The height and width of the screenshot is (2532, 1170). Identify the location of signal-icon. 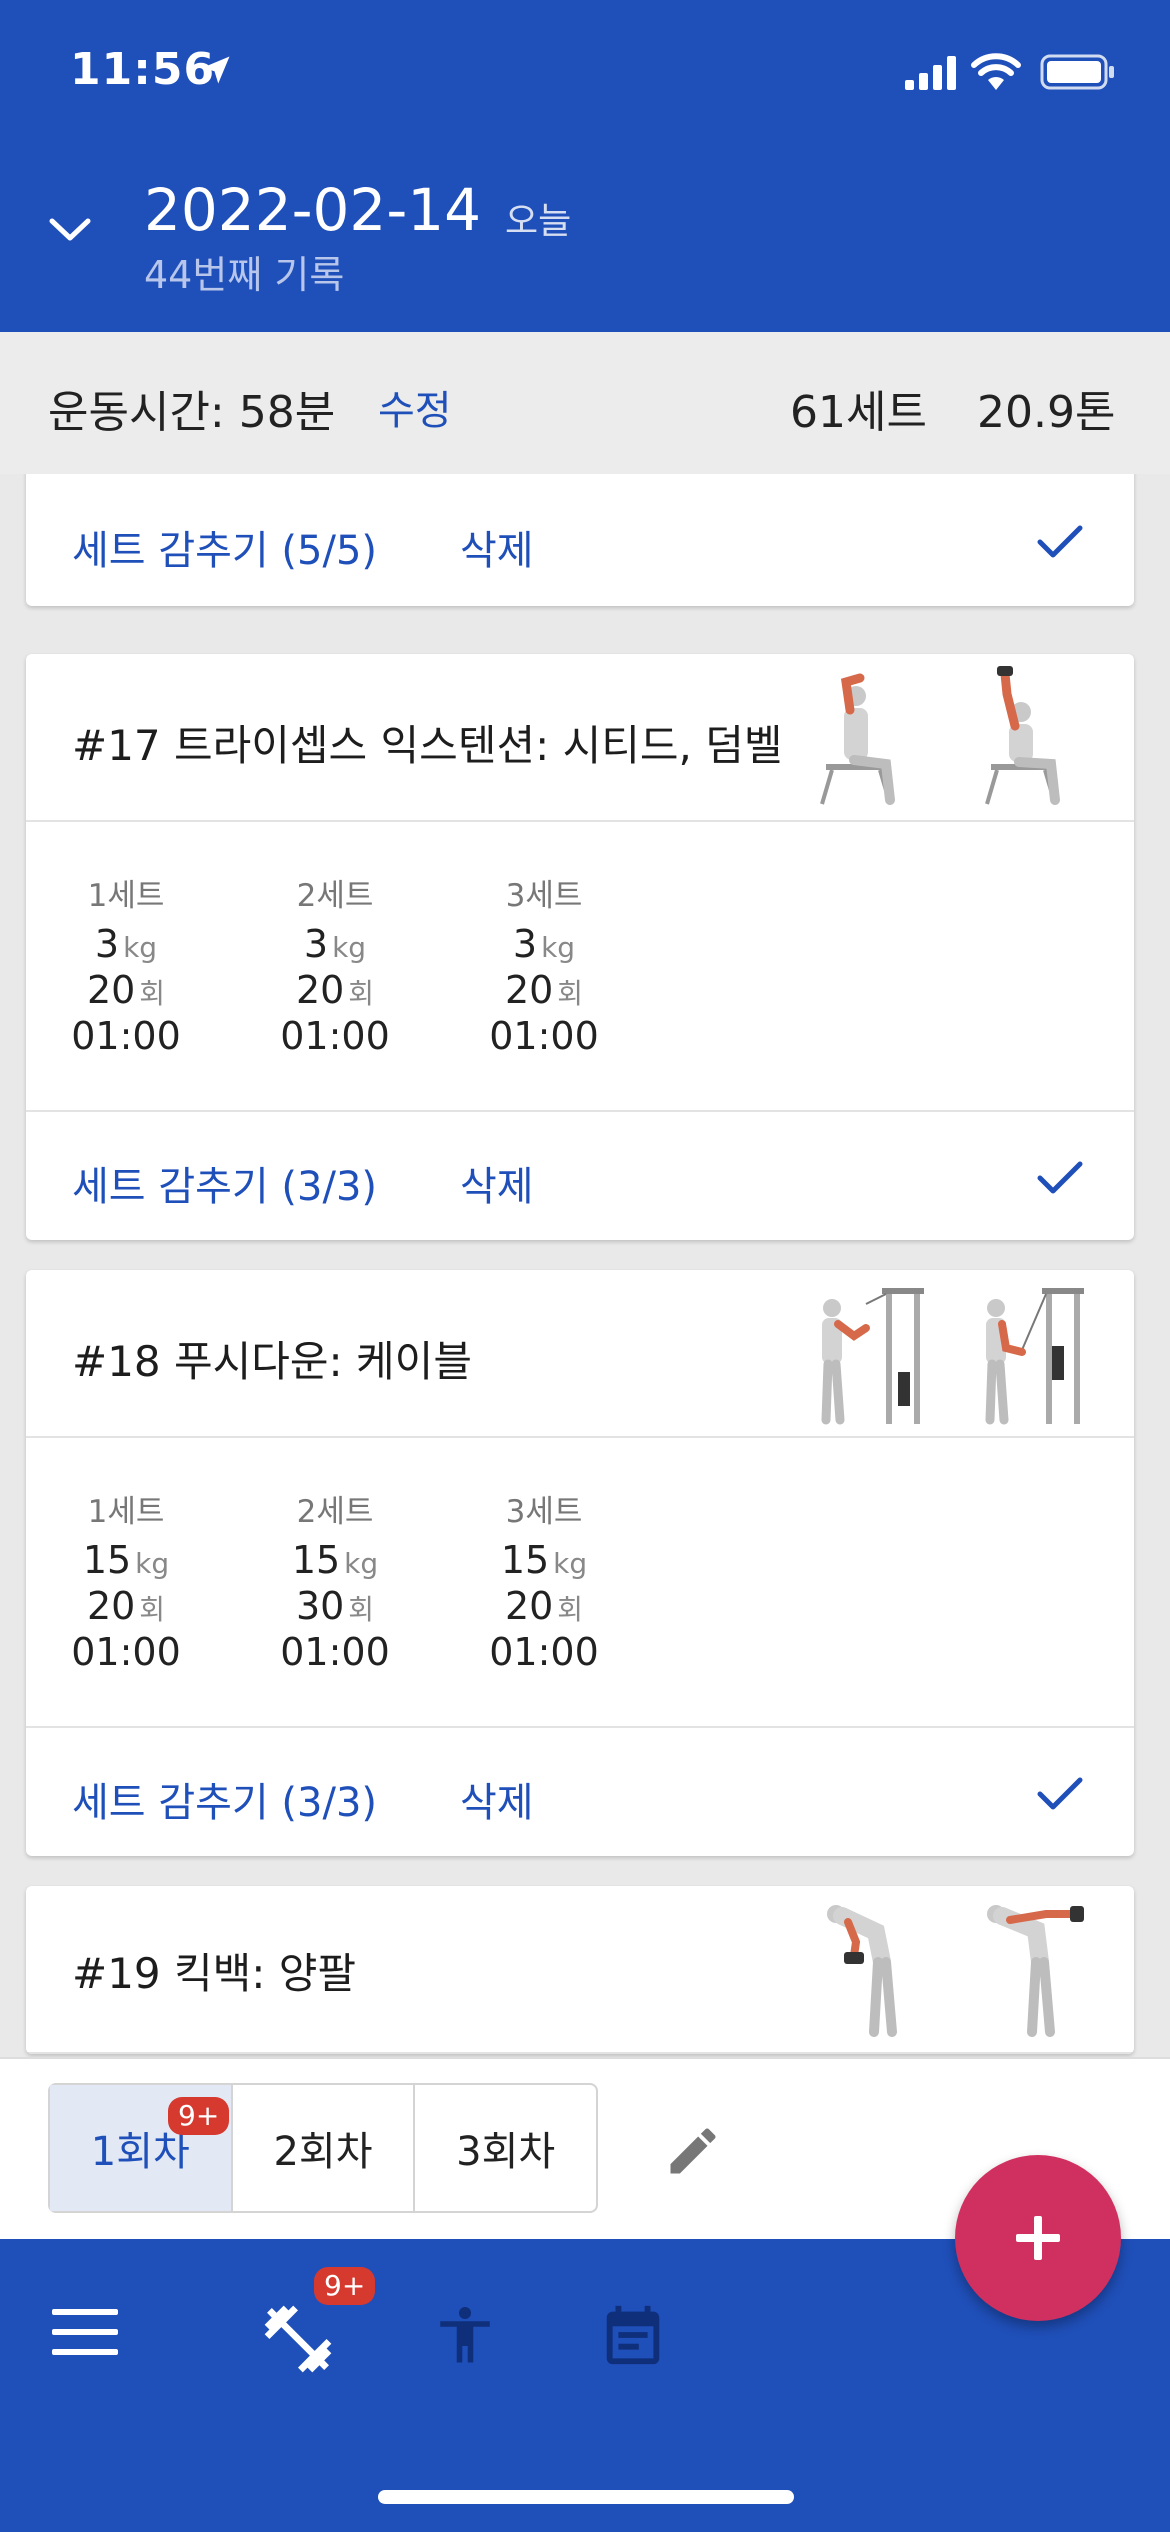
(930, 73).